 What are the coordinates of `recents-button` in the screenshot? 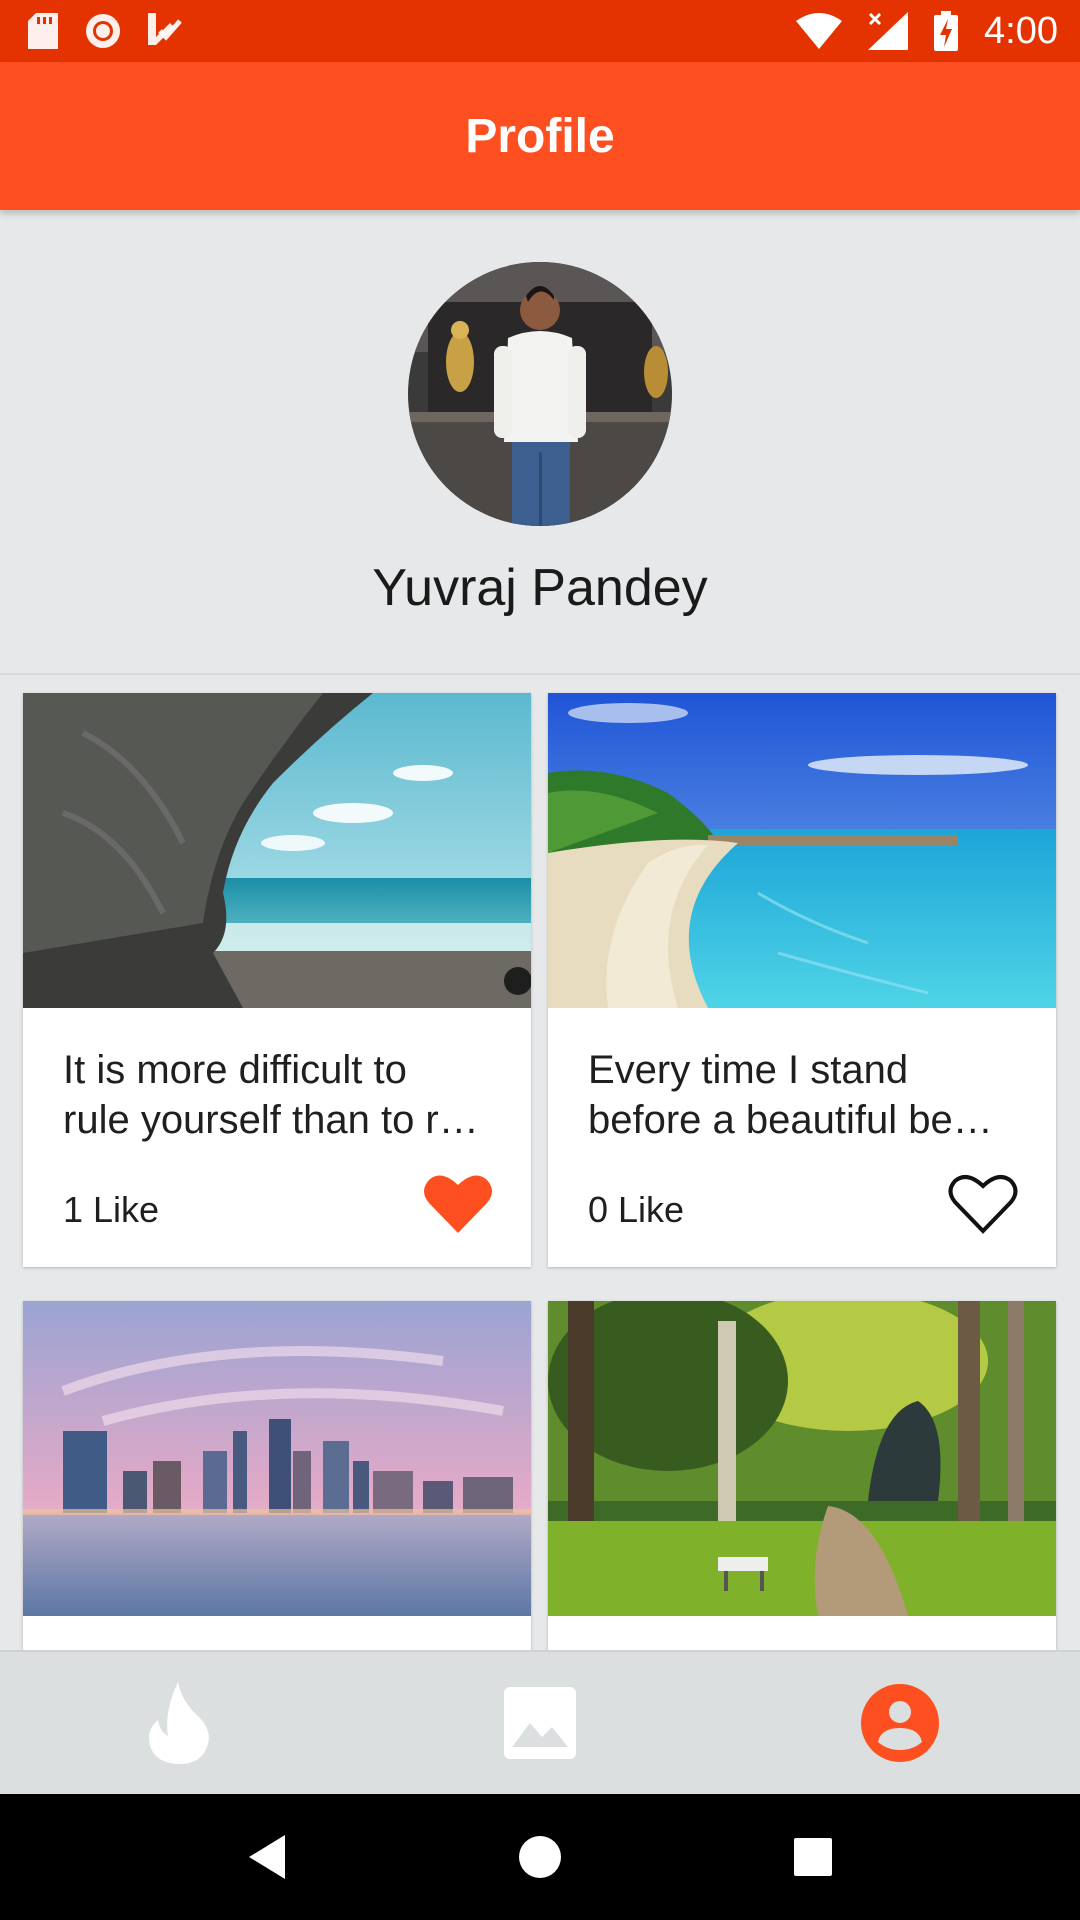 It's located at (813, 1857).